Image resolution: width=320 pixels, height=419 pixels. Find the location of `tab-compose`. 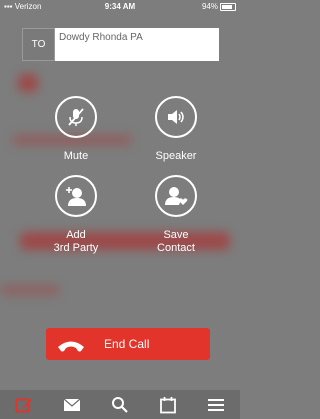

tab-compose is located at coordinates (24, 405).